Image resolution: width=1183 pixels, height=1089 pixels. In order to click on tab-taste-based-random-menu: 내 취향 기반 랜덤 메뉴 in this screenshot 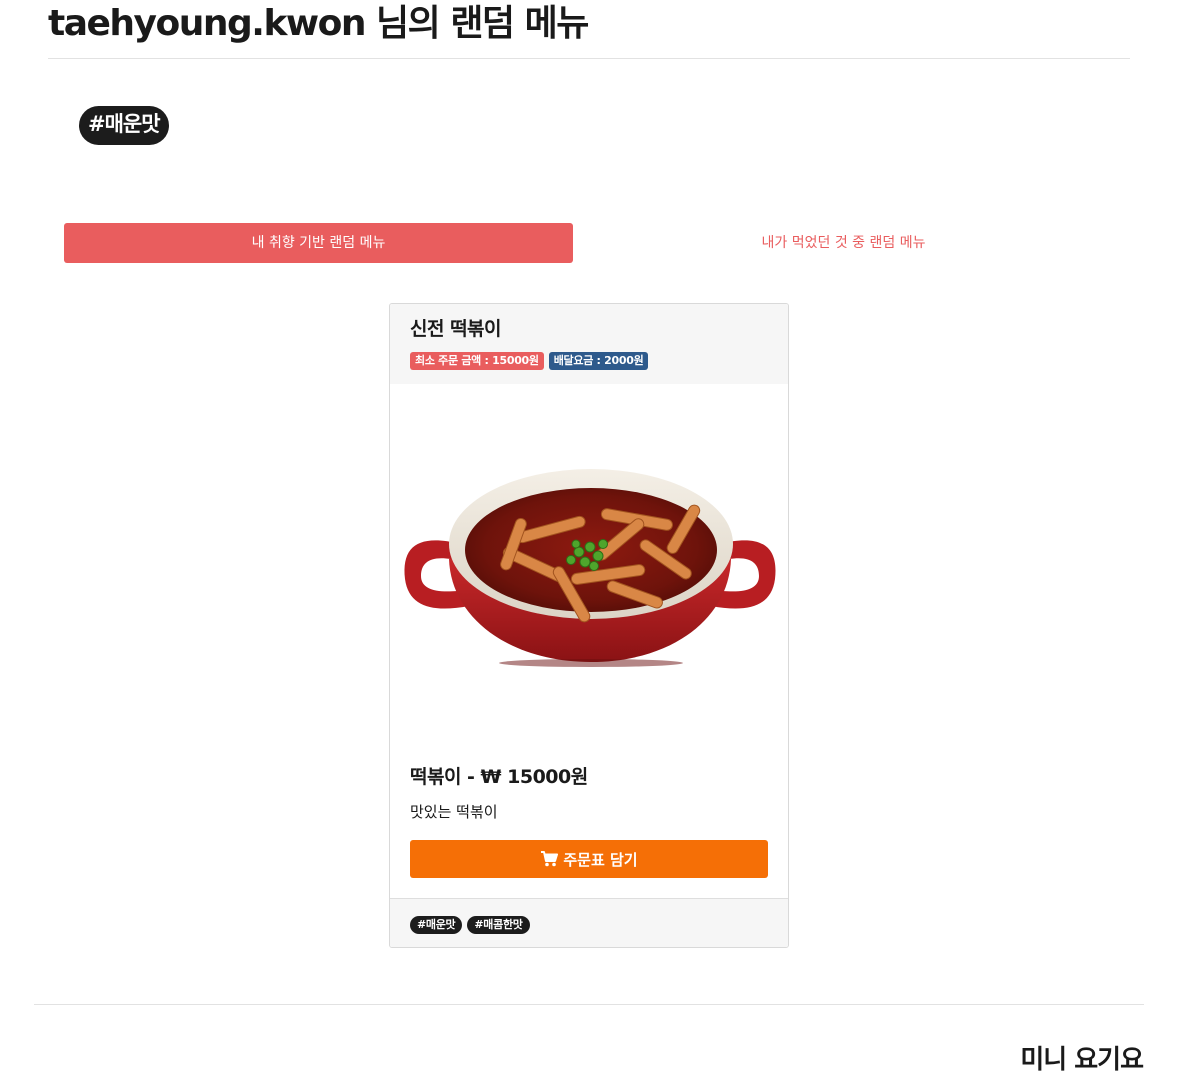, I will do `click(318, 243)`.